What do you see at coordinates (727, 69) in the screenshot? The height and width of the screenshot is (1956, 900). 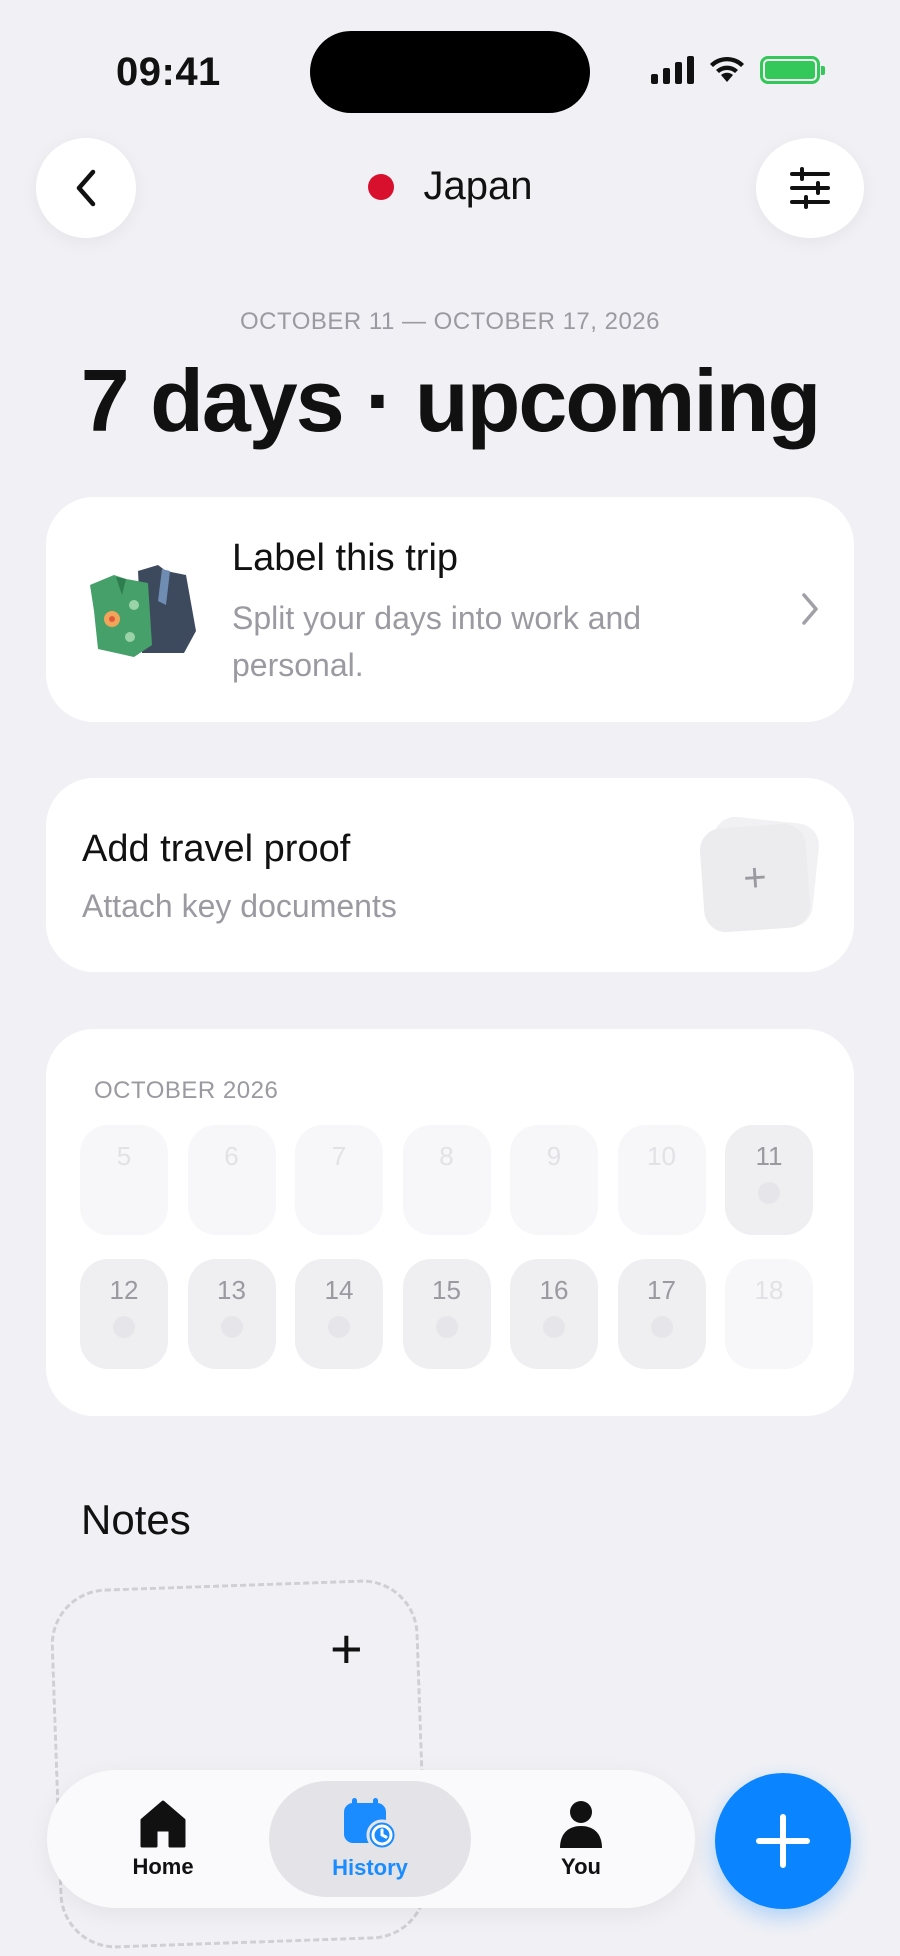 I see `wifi-icon` at bounding box center [727, 69].